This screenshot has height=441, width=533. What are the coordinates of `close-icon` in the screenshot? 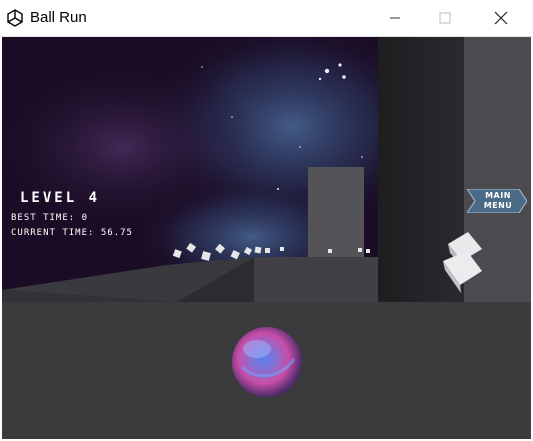 It's located at (501, 18).